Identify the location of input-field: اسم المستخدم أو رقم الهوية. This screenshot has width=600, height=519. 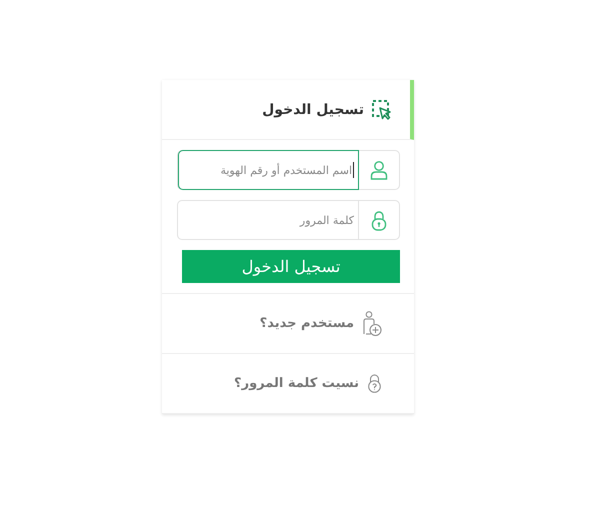
(268, 170).